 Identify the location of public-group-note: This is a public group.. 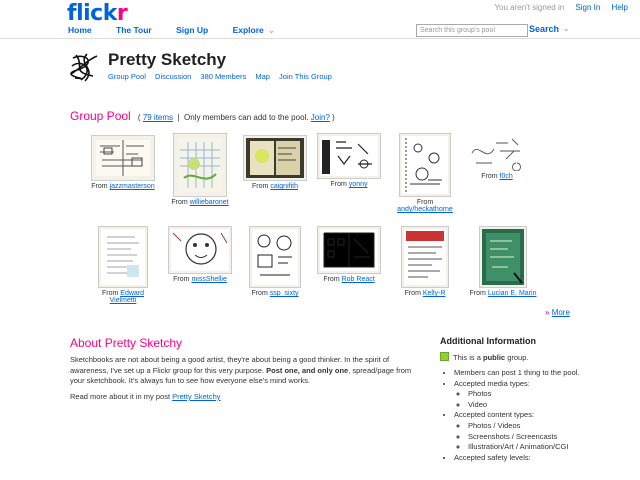
(484, 357).